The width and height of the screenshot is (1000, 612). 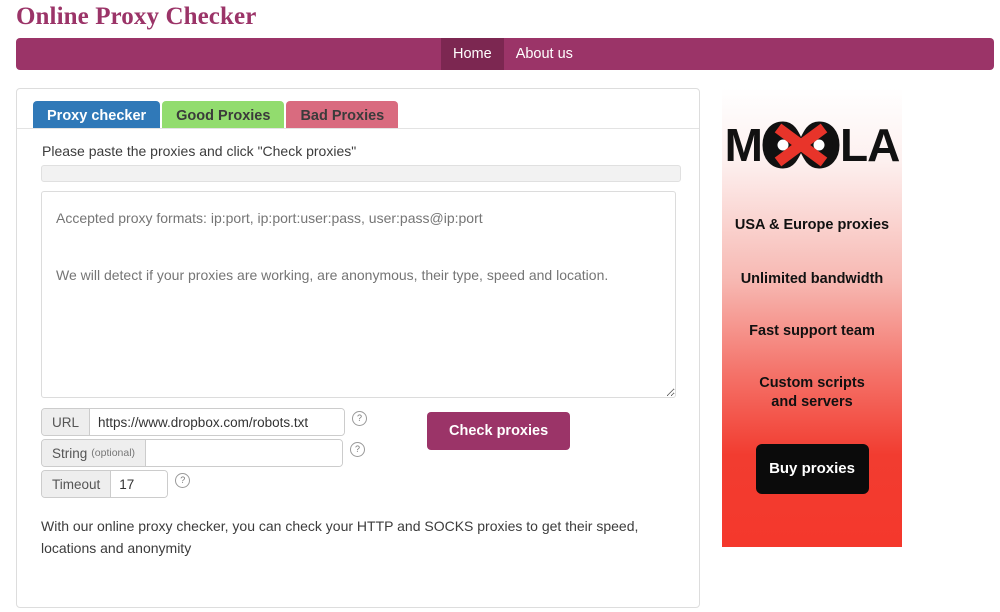 What do you see at coordinates (70, 453) in the screenshot?
I see `string-field-label-text: String` at bounding box center [70, 453].